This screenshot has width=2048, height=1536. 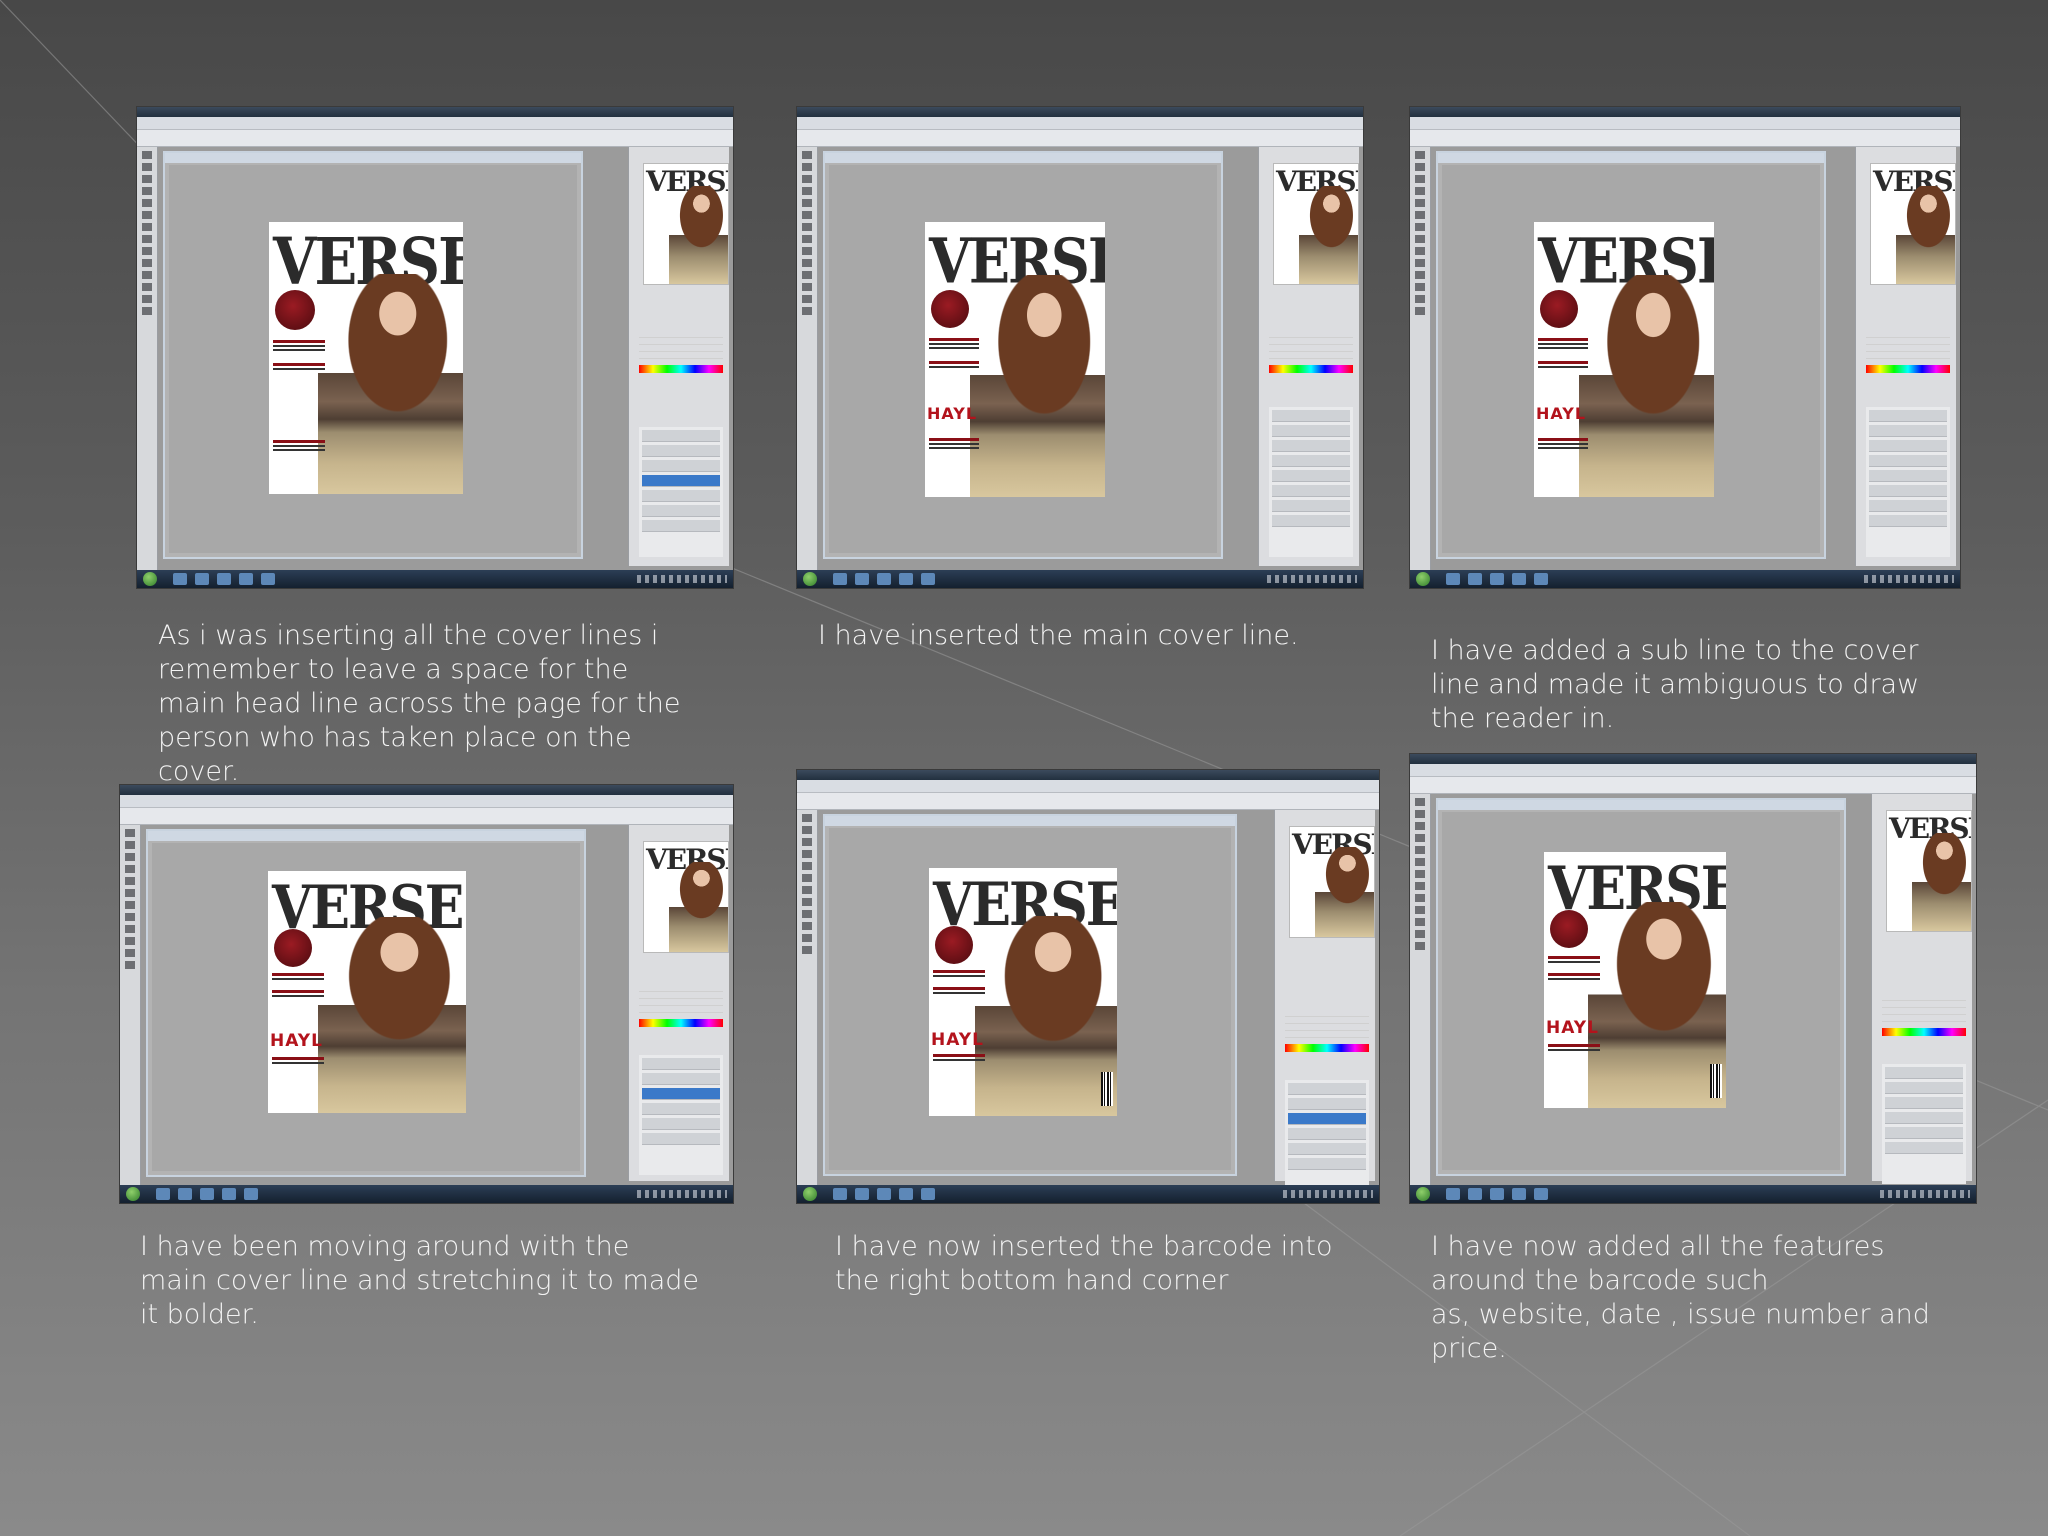 I want to click on screenshot-step-6: VERSE HAYL VERSE, so click(x=1693, y=978).